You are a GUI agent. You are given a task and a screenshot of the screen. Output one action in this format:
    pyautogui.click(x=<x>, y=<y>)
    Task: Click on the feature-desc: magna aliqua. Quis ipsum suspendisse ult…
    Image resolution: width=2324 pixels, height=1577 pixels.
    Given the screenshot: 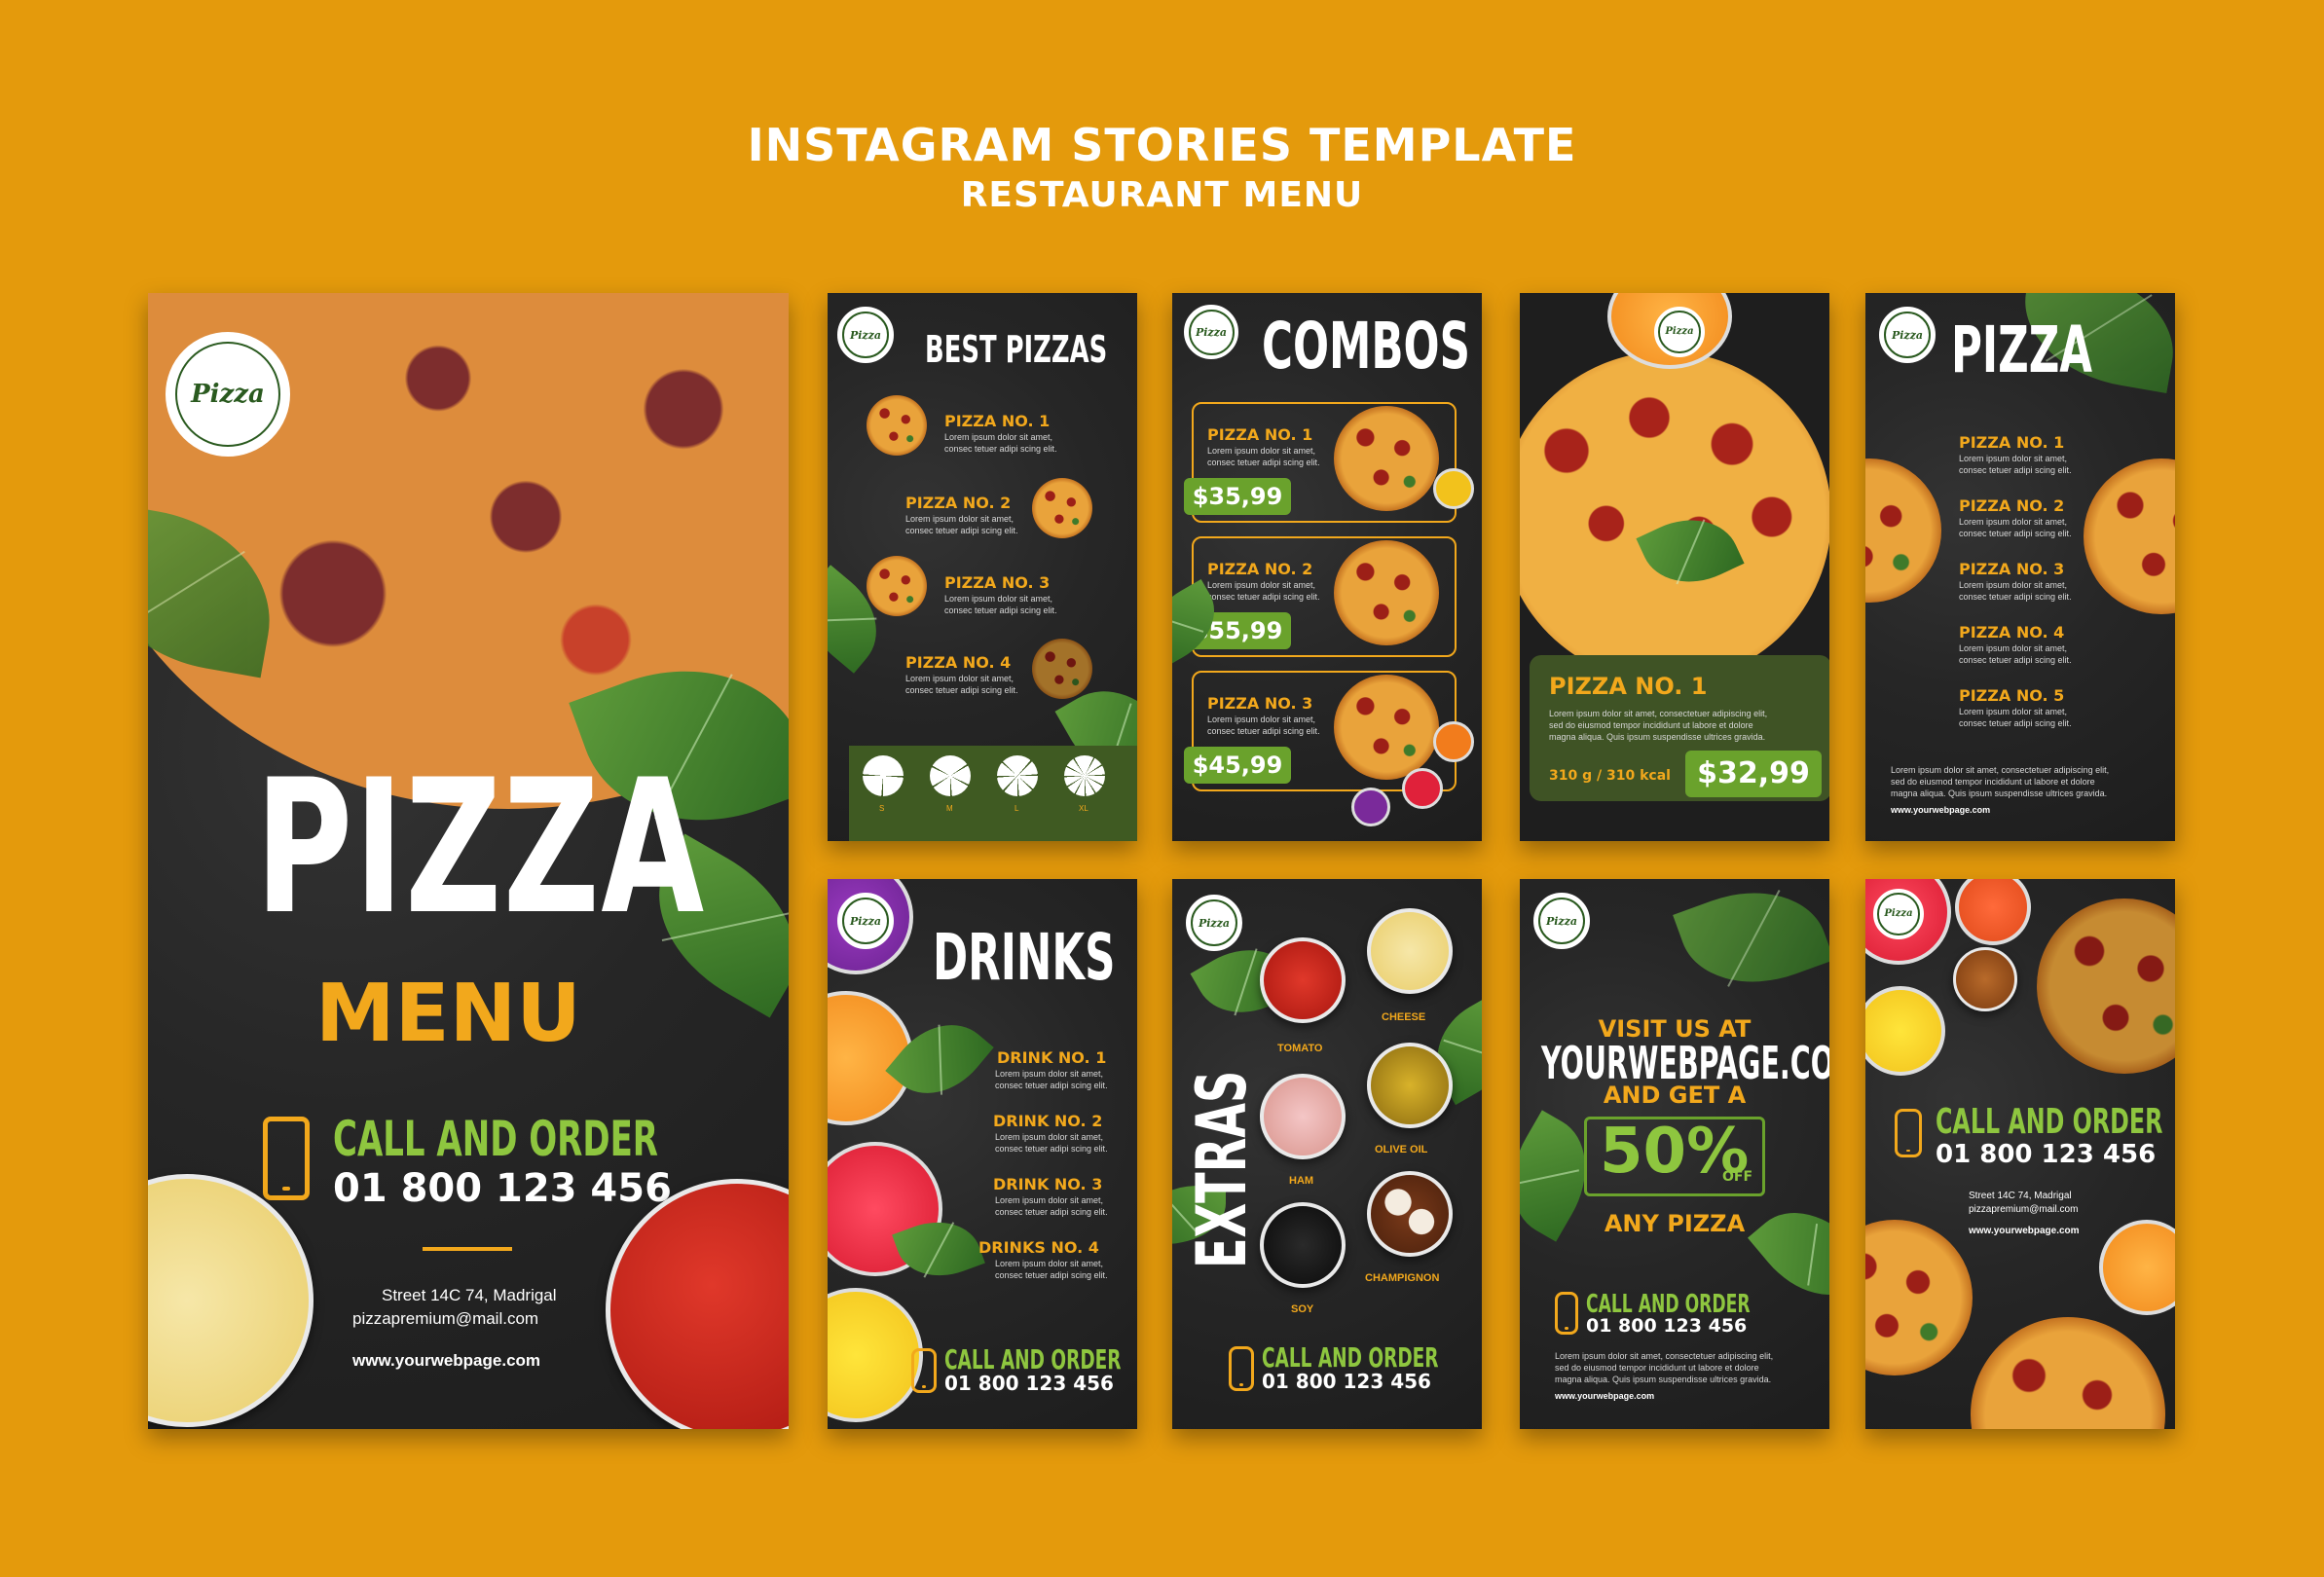 What is the action you would take?
    pyautogui.click(x=1657, y=737)
    